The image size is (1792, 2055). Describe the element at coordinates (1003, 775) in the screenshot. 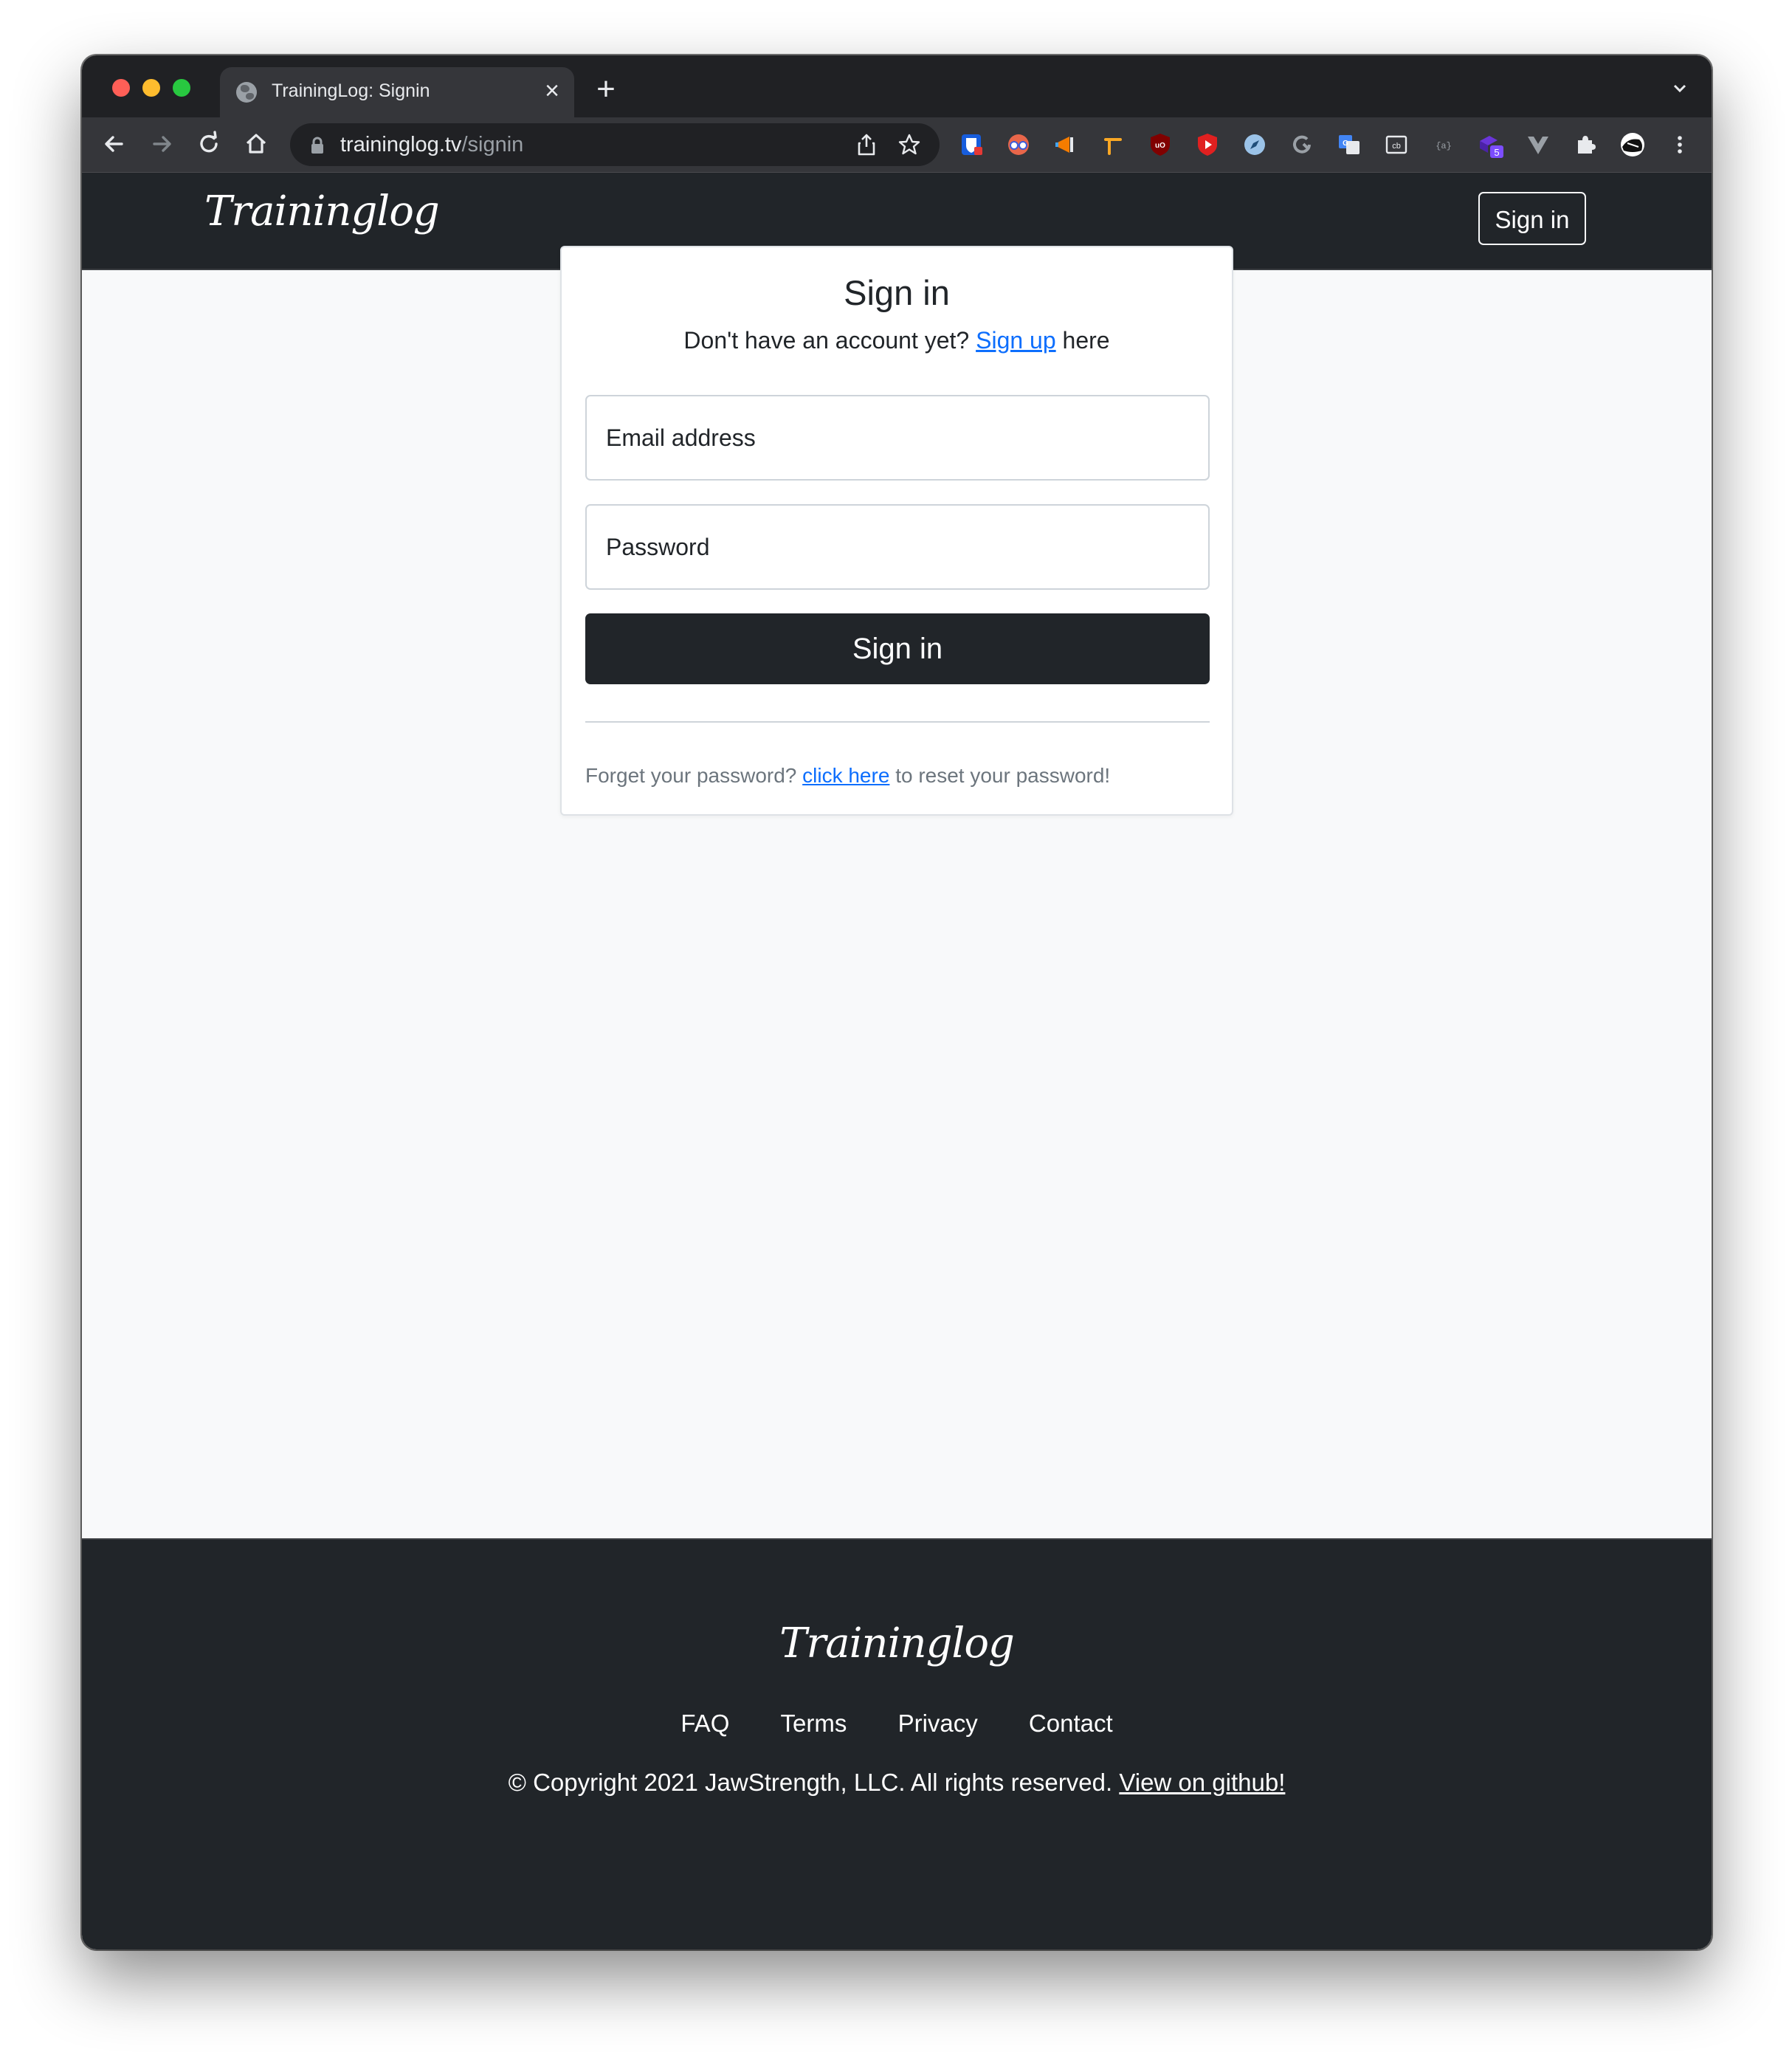

I see `forgot-suffix: to reset your password!` at that location.